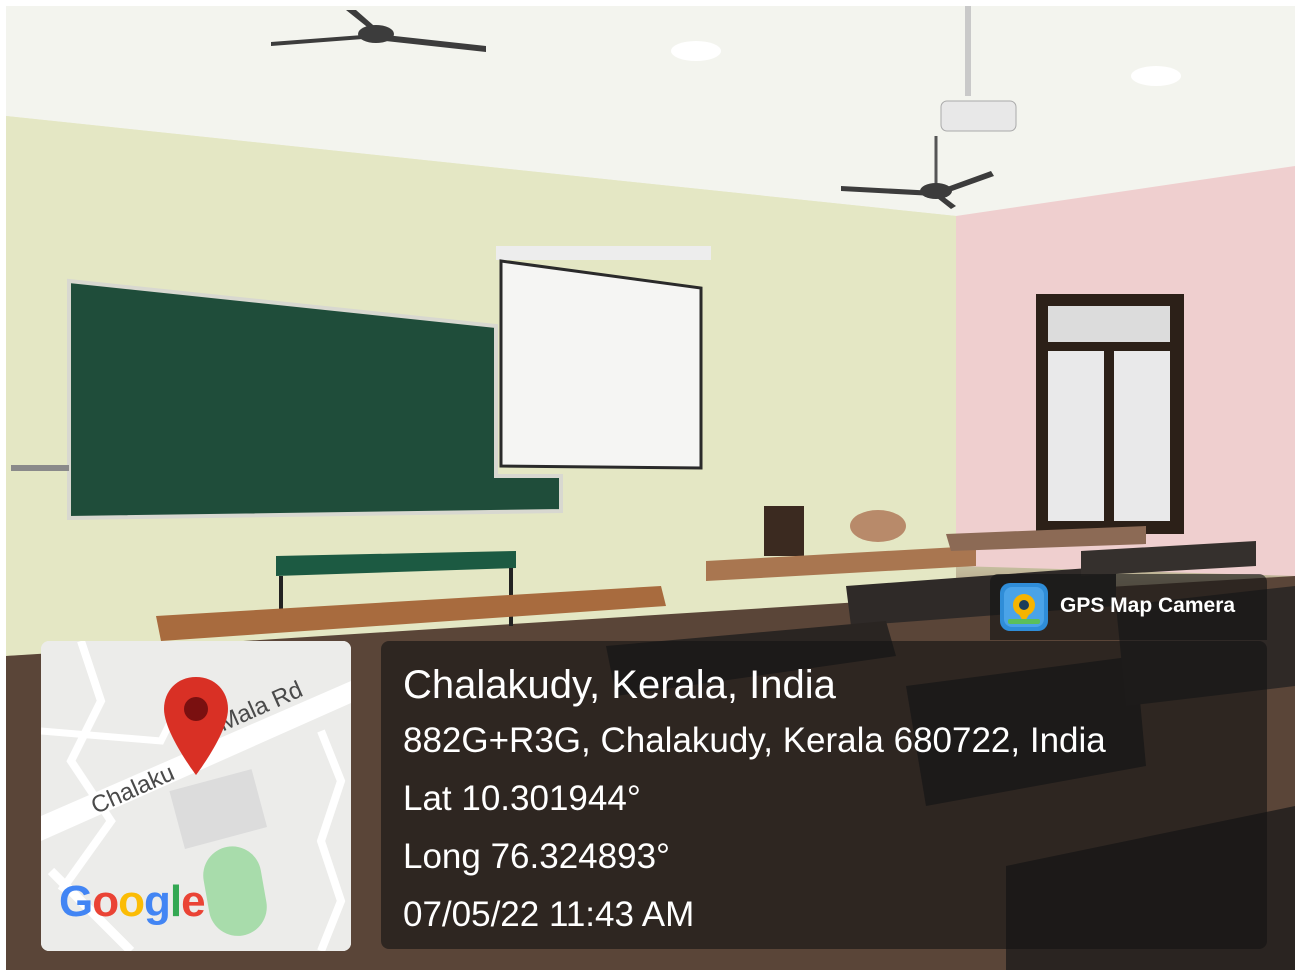  I want to click on chair, so click(784, 531).